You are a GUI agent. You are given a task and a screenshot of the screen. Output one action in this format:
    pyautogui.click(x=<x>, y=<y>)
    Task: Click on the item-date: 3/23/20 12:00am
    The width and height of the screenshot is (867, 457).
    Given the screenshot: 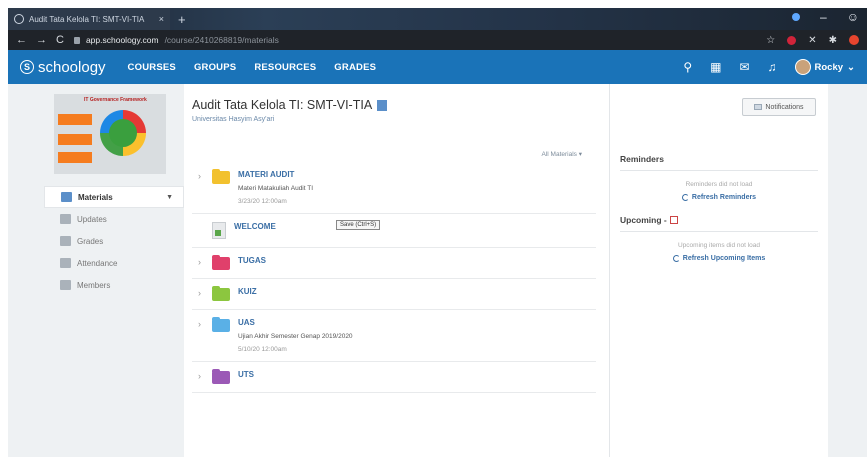 What is the action you would take?
    pyautogui.click(x=262, y=201)
    